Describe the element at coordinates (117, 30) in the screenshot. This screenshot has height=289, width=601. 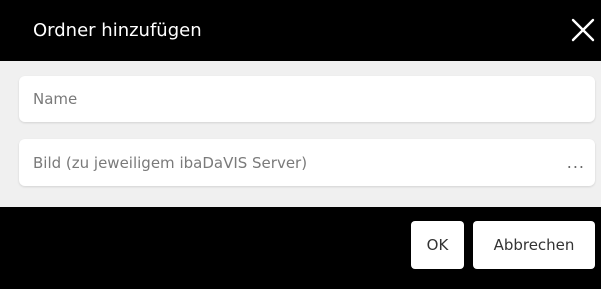
I see `dialog-title: Ordner hinzufügen` at that location.